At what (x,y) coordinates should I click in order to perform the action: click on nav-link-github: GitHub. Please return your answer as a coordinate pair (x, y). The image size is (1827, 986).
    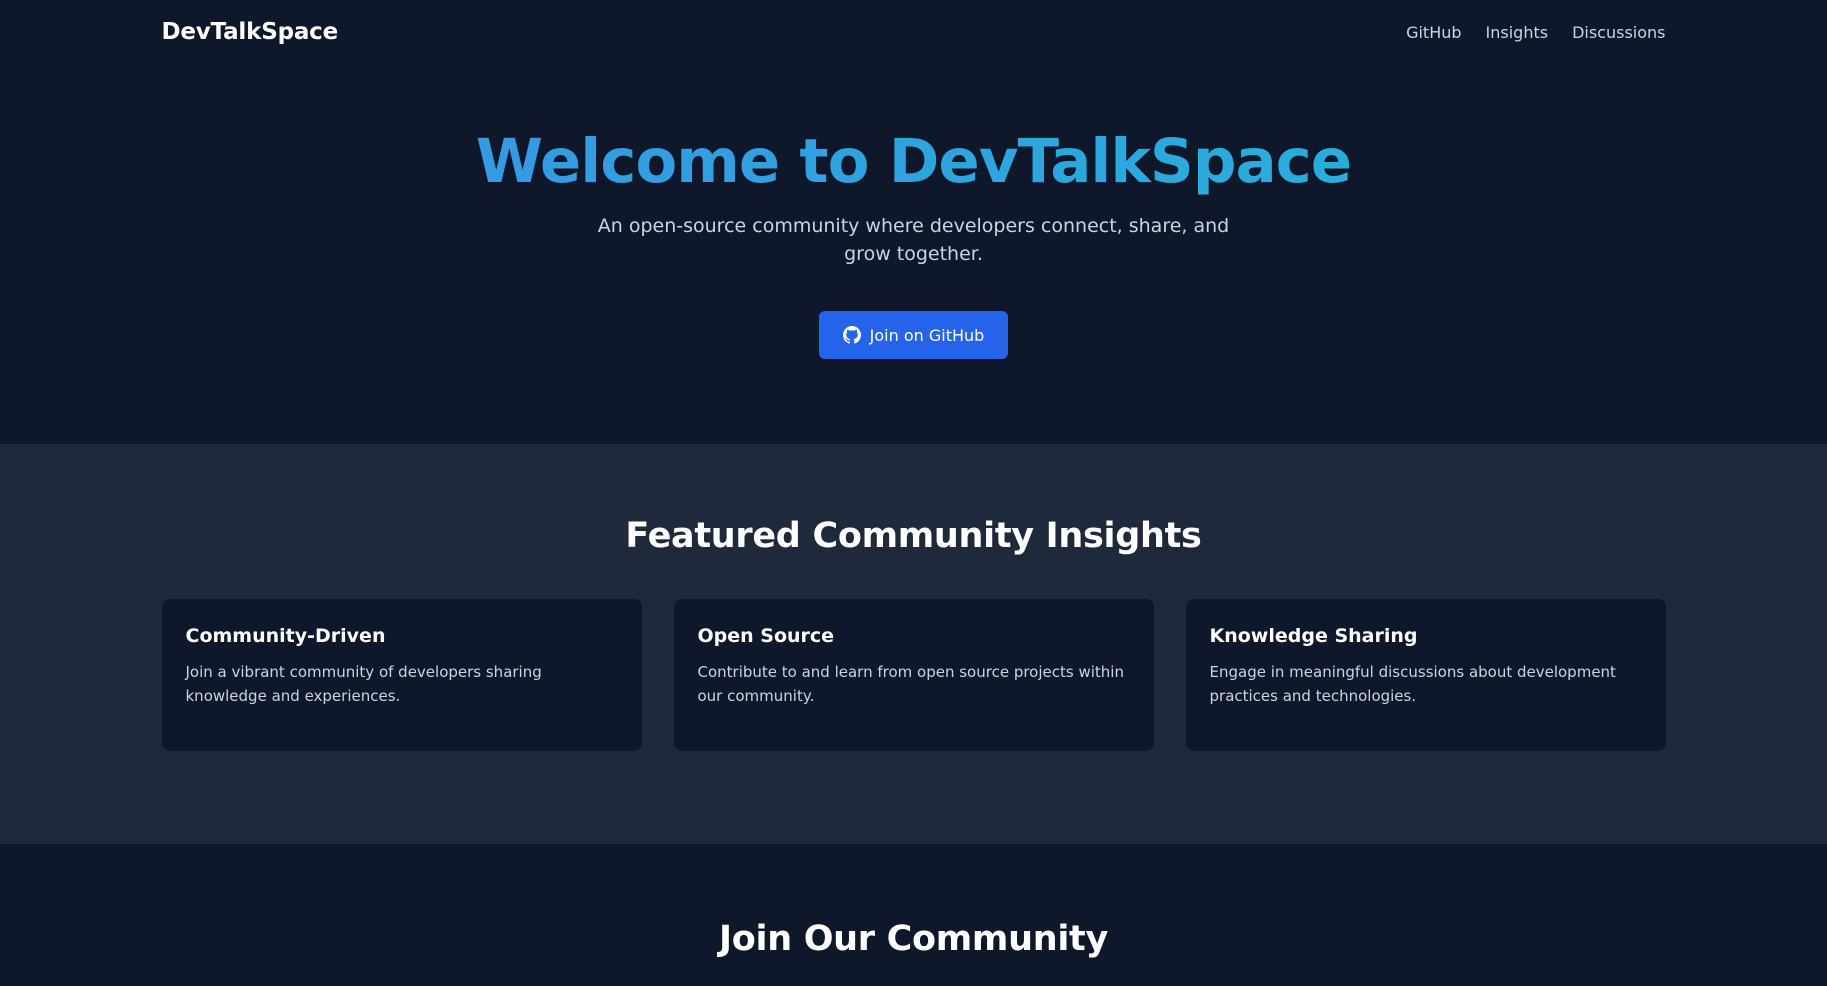
    Looking at the image, I should click on (1433, 32).